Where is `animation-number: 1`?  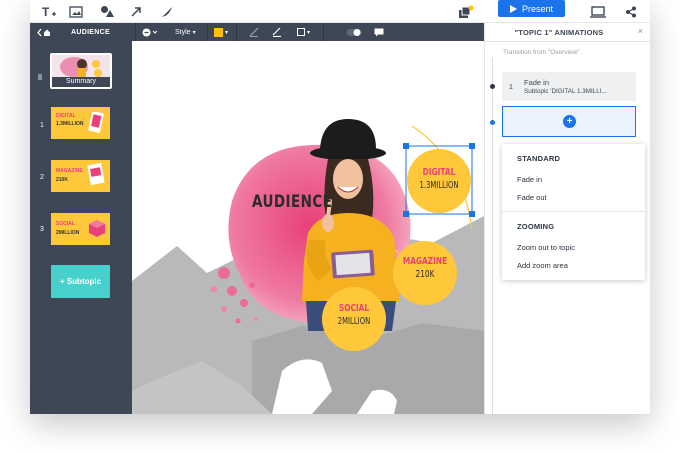
animation-number: 1 is located at coordinates (511, 87).